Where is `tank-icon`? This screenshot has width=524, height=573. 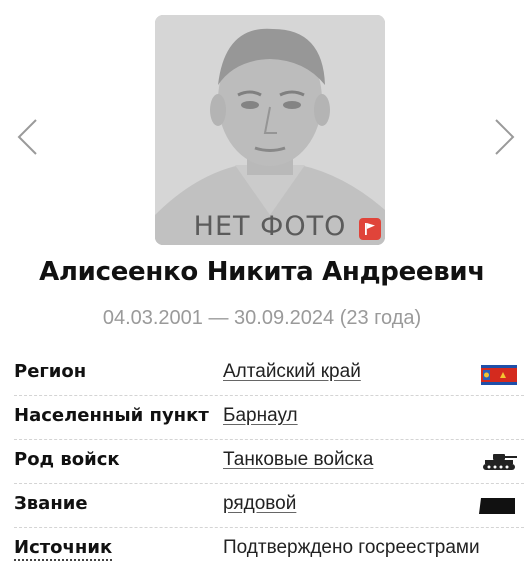 tank-icon is located at coordinates (500, 462).